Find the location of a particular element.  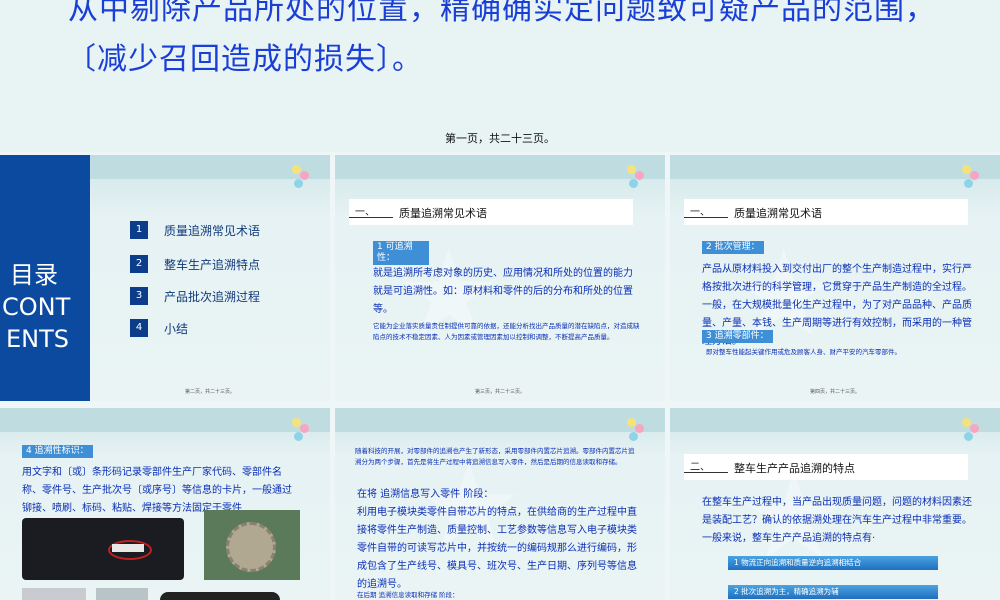

feature-pill-2: 2 批次追溯为主，精确追溯为辅 is located at coordinates (833, 592).